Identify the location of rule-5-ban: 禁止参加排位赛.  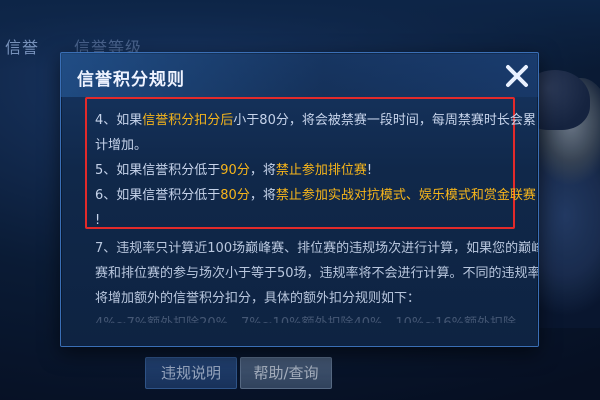
(321, 170).